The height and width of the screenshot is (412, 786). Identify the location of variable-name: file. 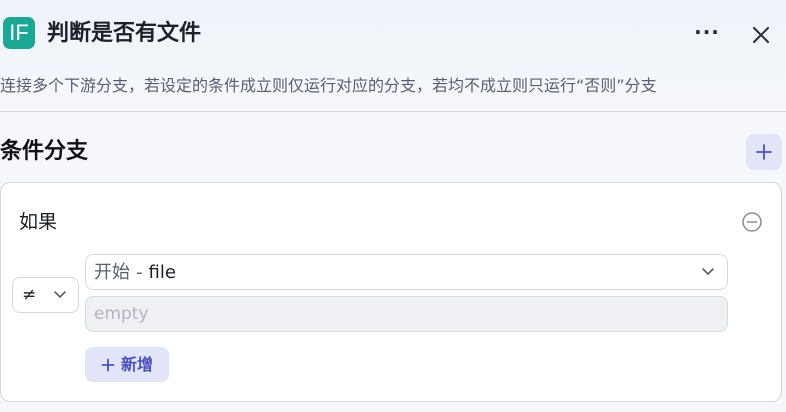
(162, 272).